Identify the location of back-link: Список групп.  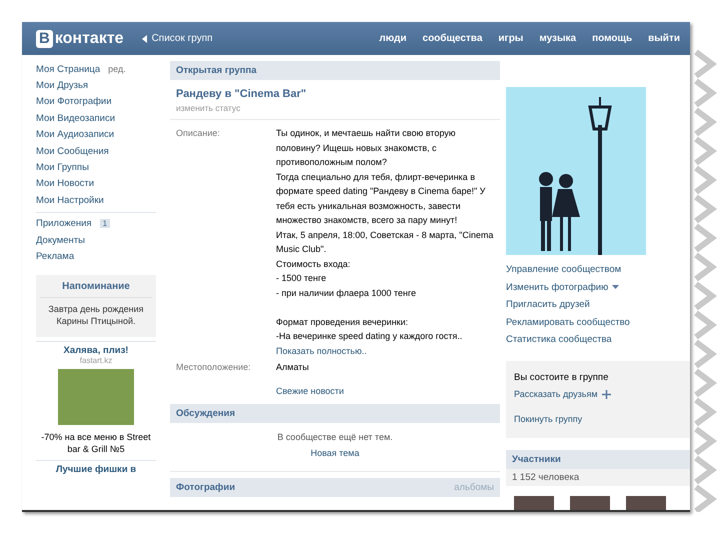
(177, 38).